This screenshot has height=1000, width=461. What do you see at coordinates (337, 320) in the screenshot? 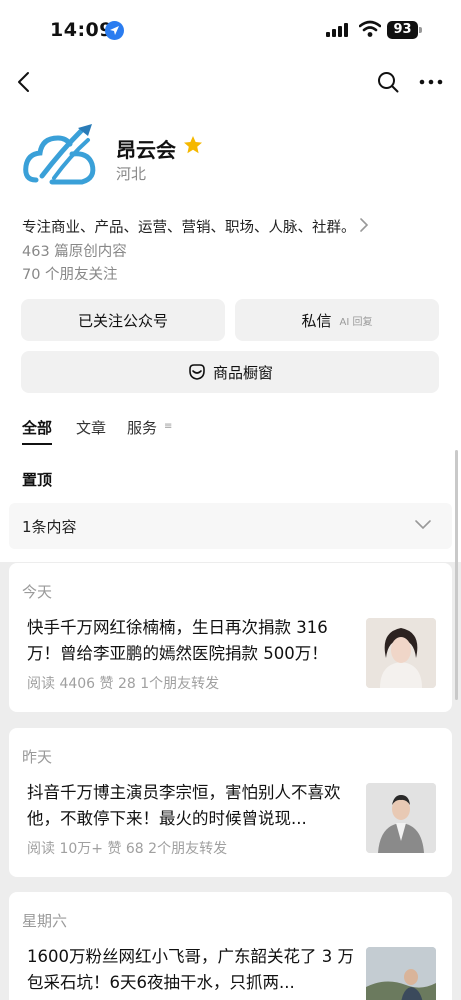
I see `message-button: 私信 AI 回复` at bounding box center [337, 320].